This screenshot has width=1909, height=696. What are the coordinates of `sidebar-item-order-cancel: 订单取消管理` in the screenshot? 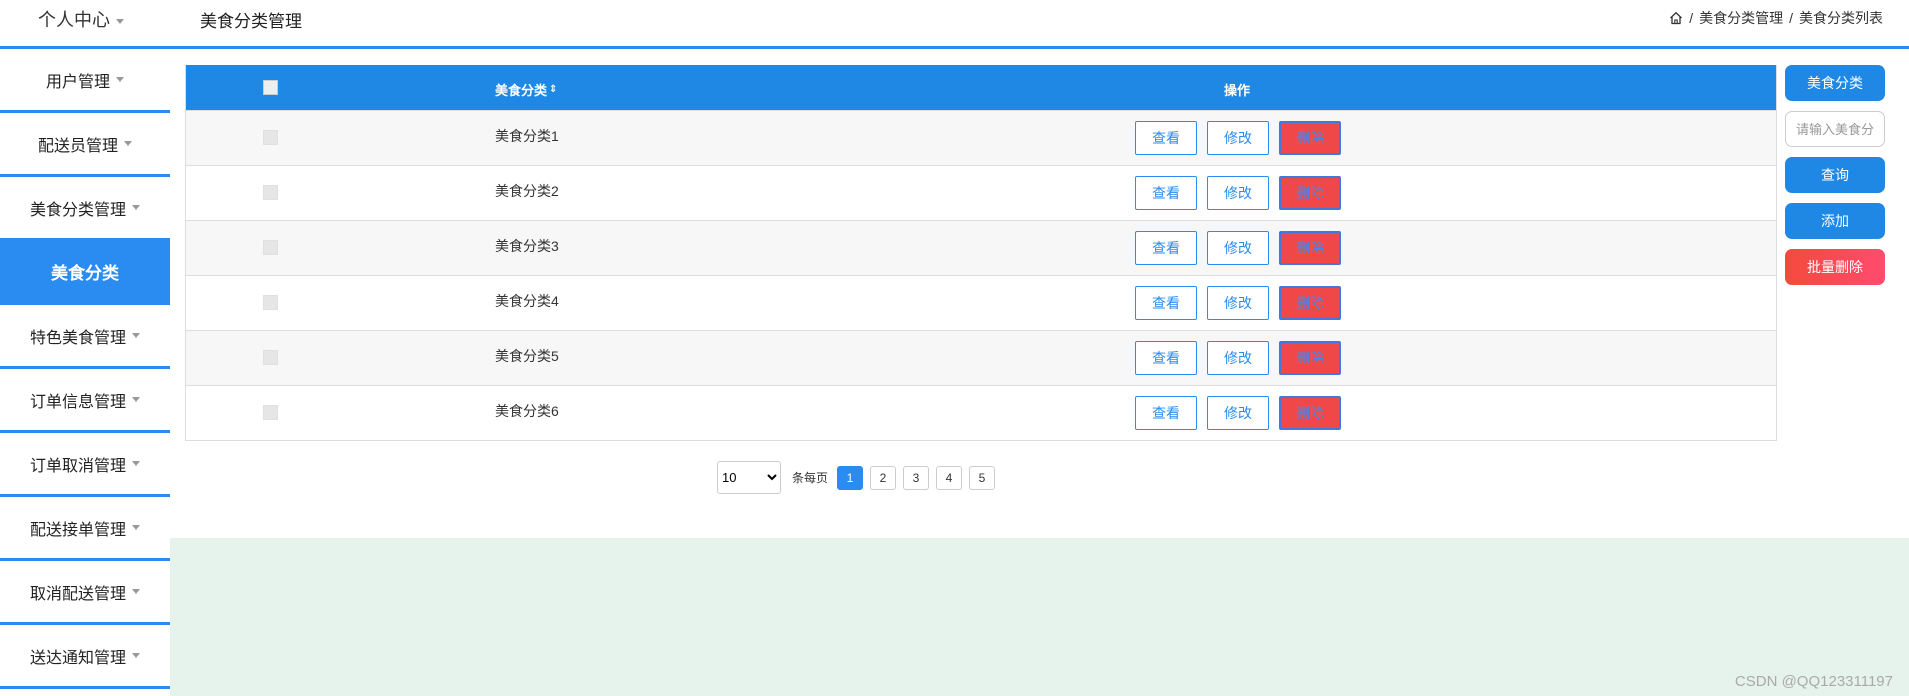 It's located at (85, 465).